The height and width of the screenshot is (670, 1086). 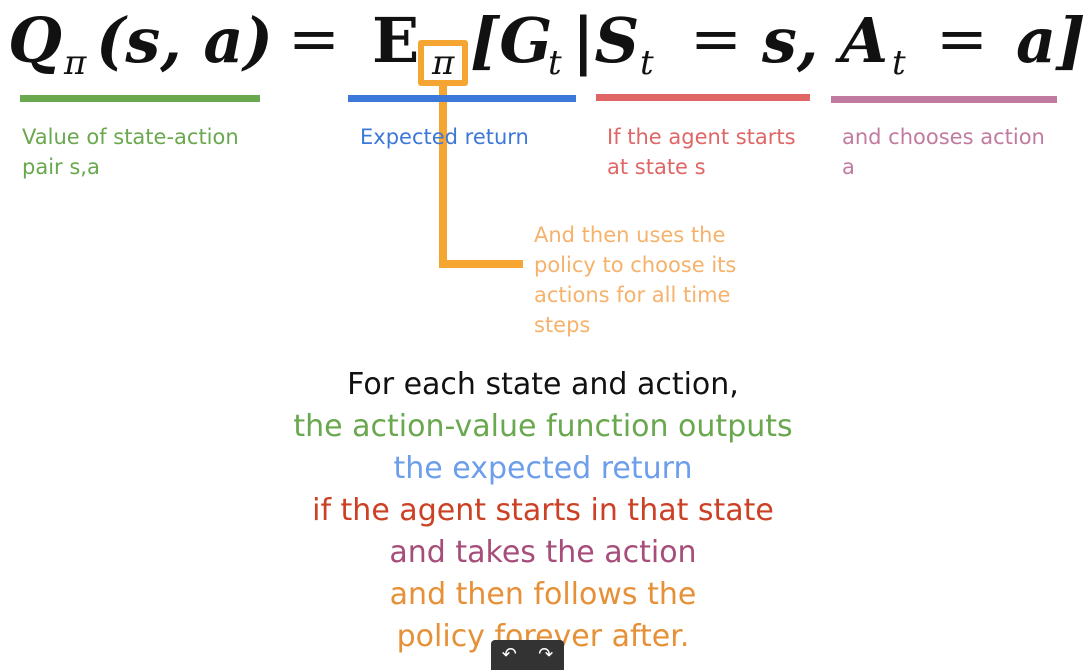 What do you see at coordinates (511, 40) in the screenshot?
I see `formula-return: [G` at bounding box center [511, 40].